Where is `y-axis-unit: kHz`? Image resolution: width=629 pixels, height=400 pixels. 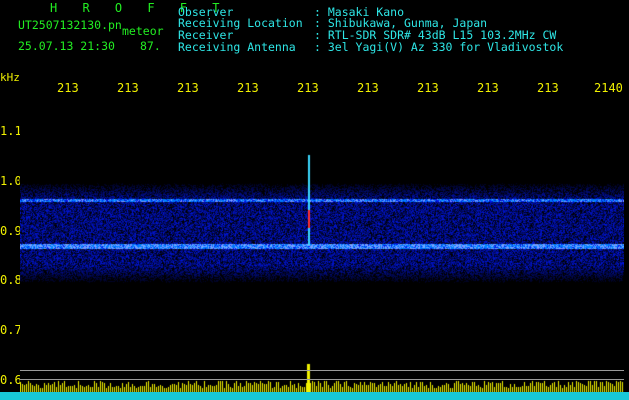 y-axis-unit: kHz is located at coordinates (10, 77).